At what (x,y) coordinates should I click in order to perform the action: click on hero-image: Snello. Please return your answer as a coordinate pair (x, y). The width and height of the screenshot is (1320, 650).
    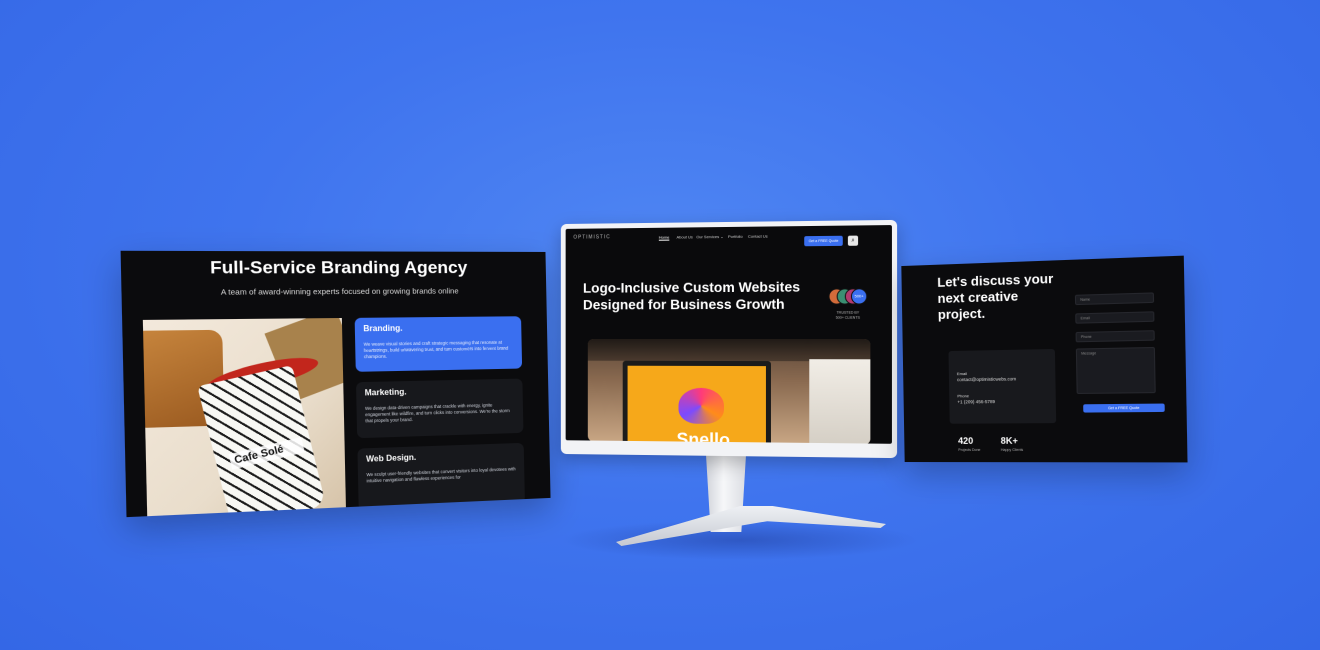
    Looking at the image, I should click on (729, 391).